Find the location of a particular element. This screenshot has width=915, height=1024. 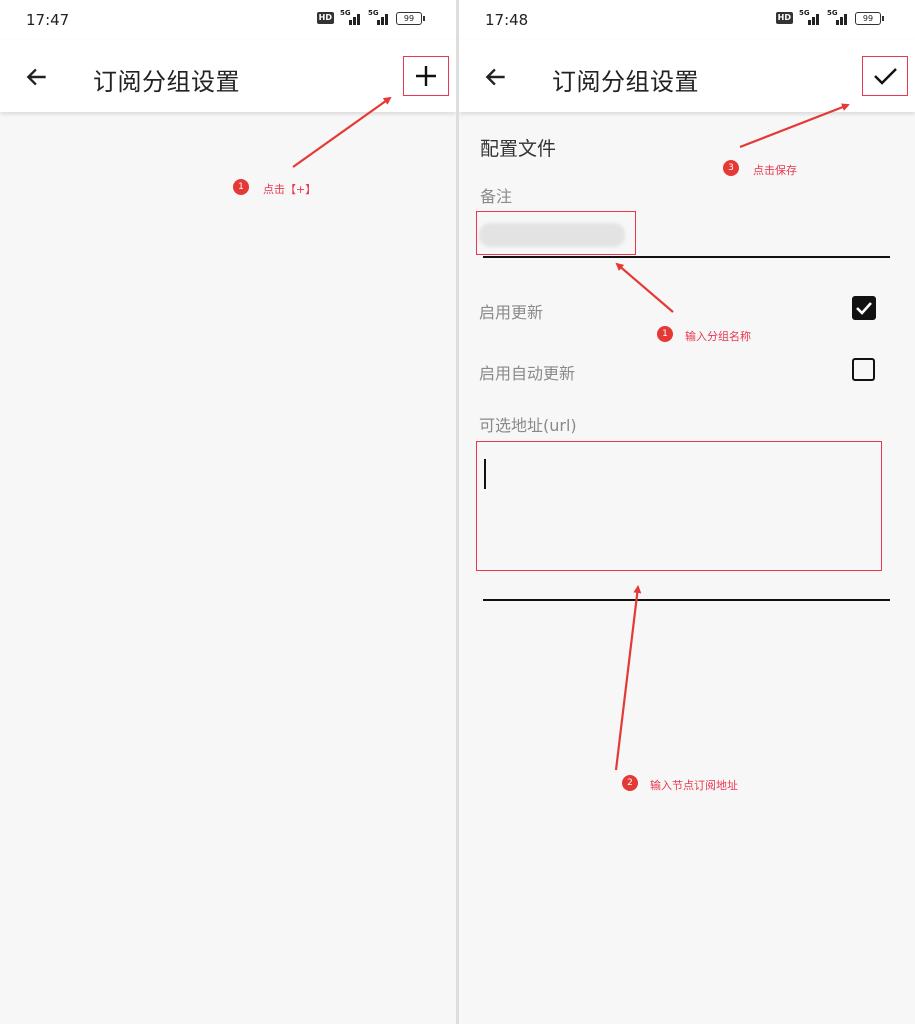

annotation-text: 输入分组名称 is located at coordinates (718, 336).